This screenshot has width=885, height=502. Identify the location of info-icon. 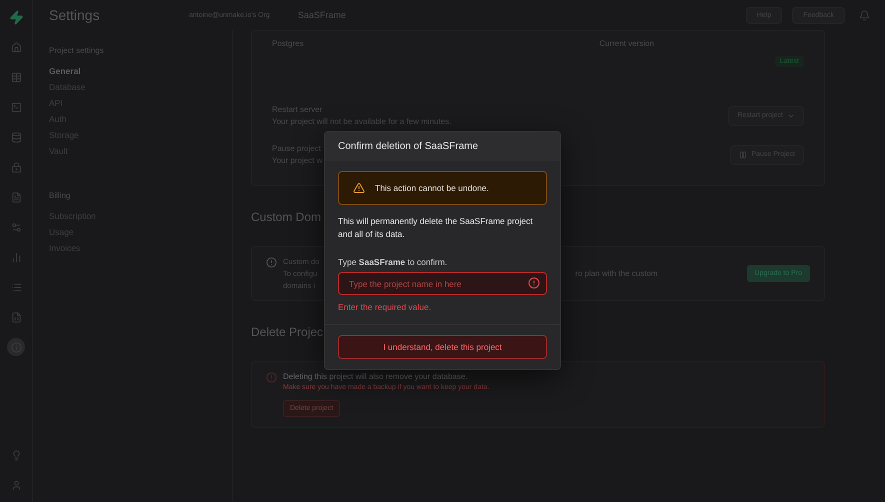
(271, 262).